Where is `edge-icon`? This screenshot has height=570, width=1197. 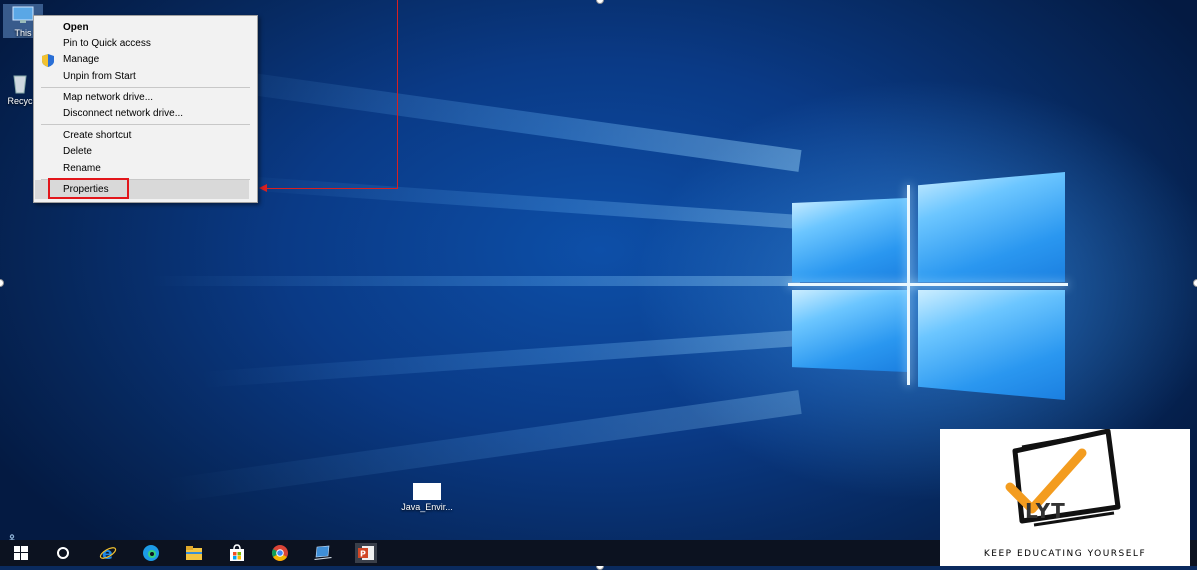
edge-icon is located at coordinates (151, 553).